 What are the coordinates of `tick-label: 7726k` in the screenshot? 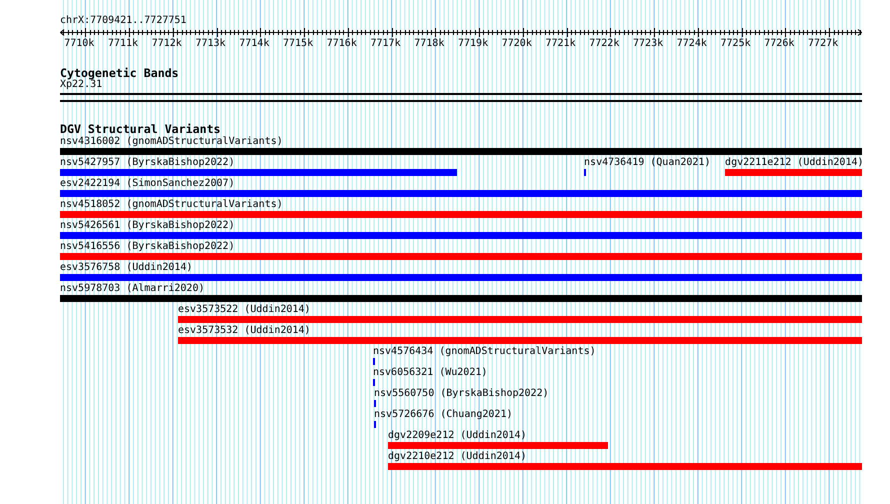 It's located at (779, 43).